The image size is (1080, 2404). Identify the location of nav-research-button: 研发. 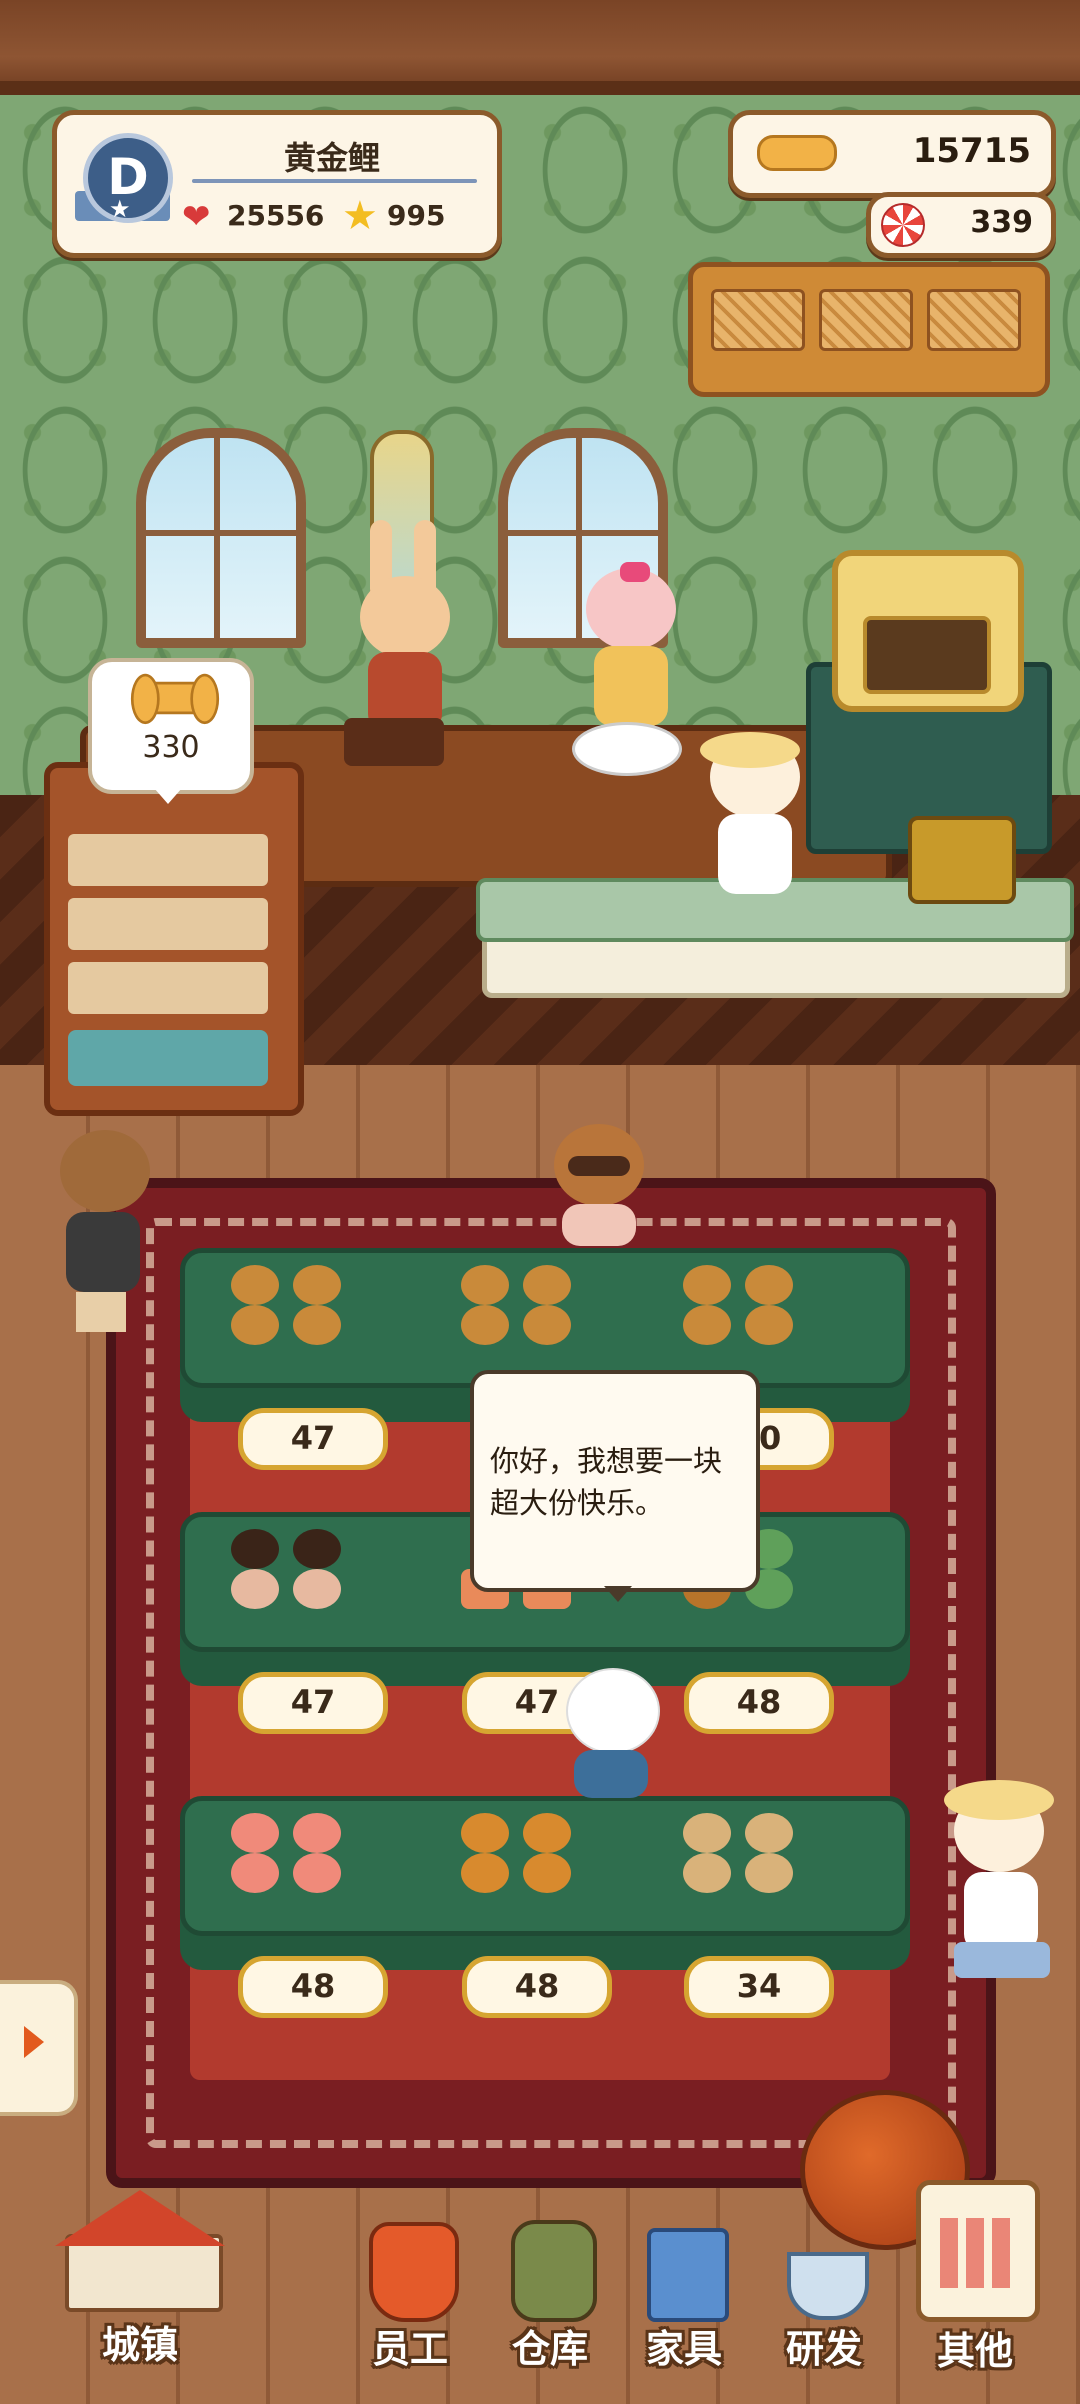
(824, 2290).